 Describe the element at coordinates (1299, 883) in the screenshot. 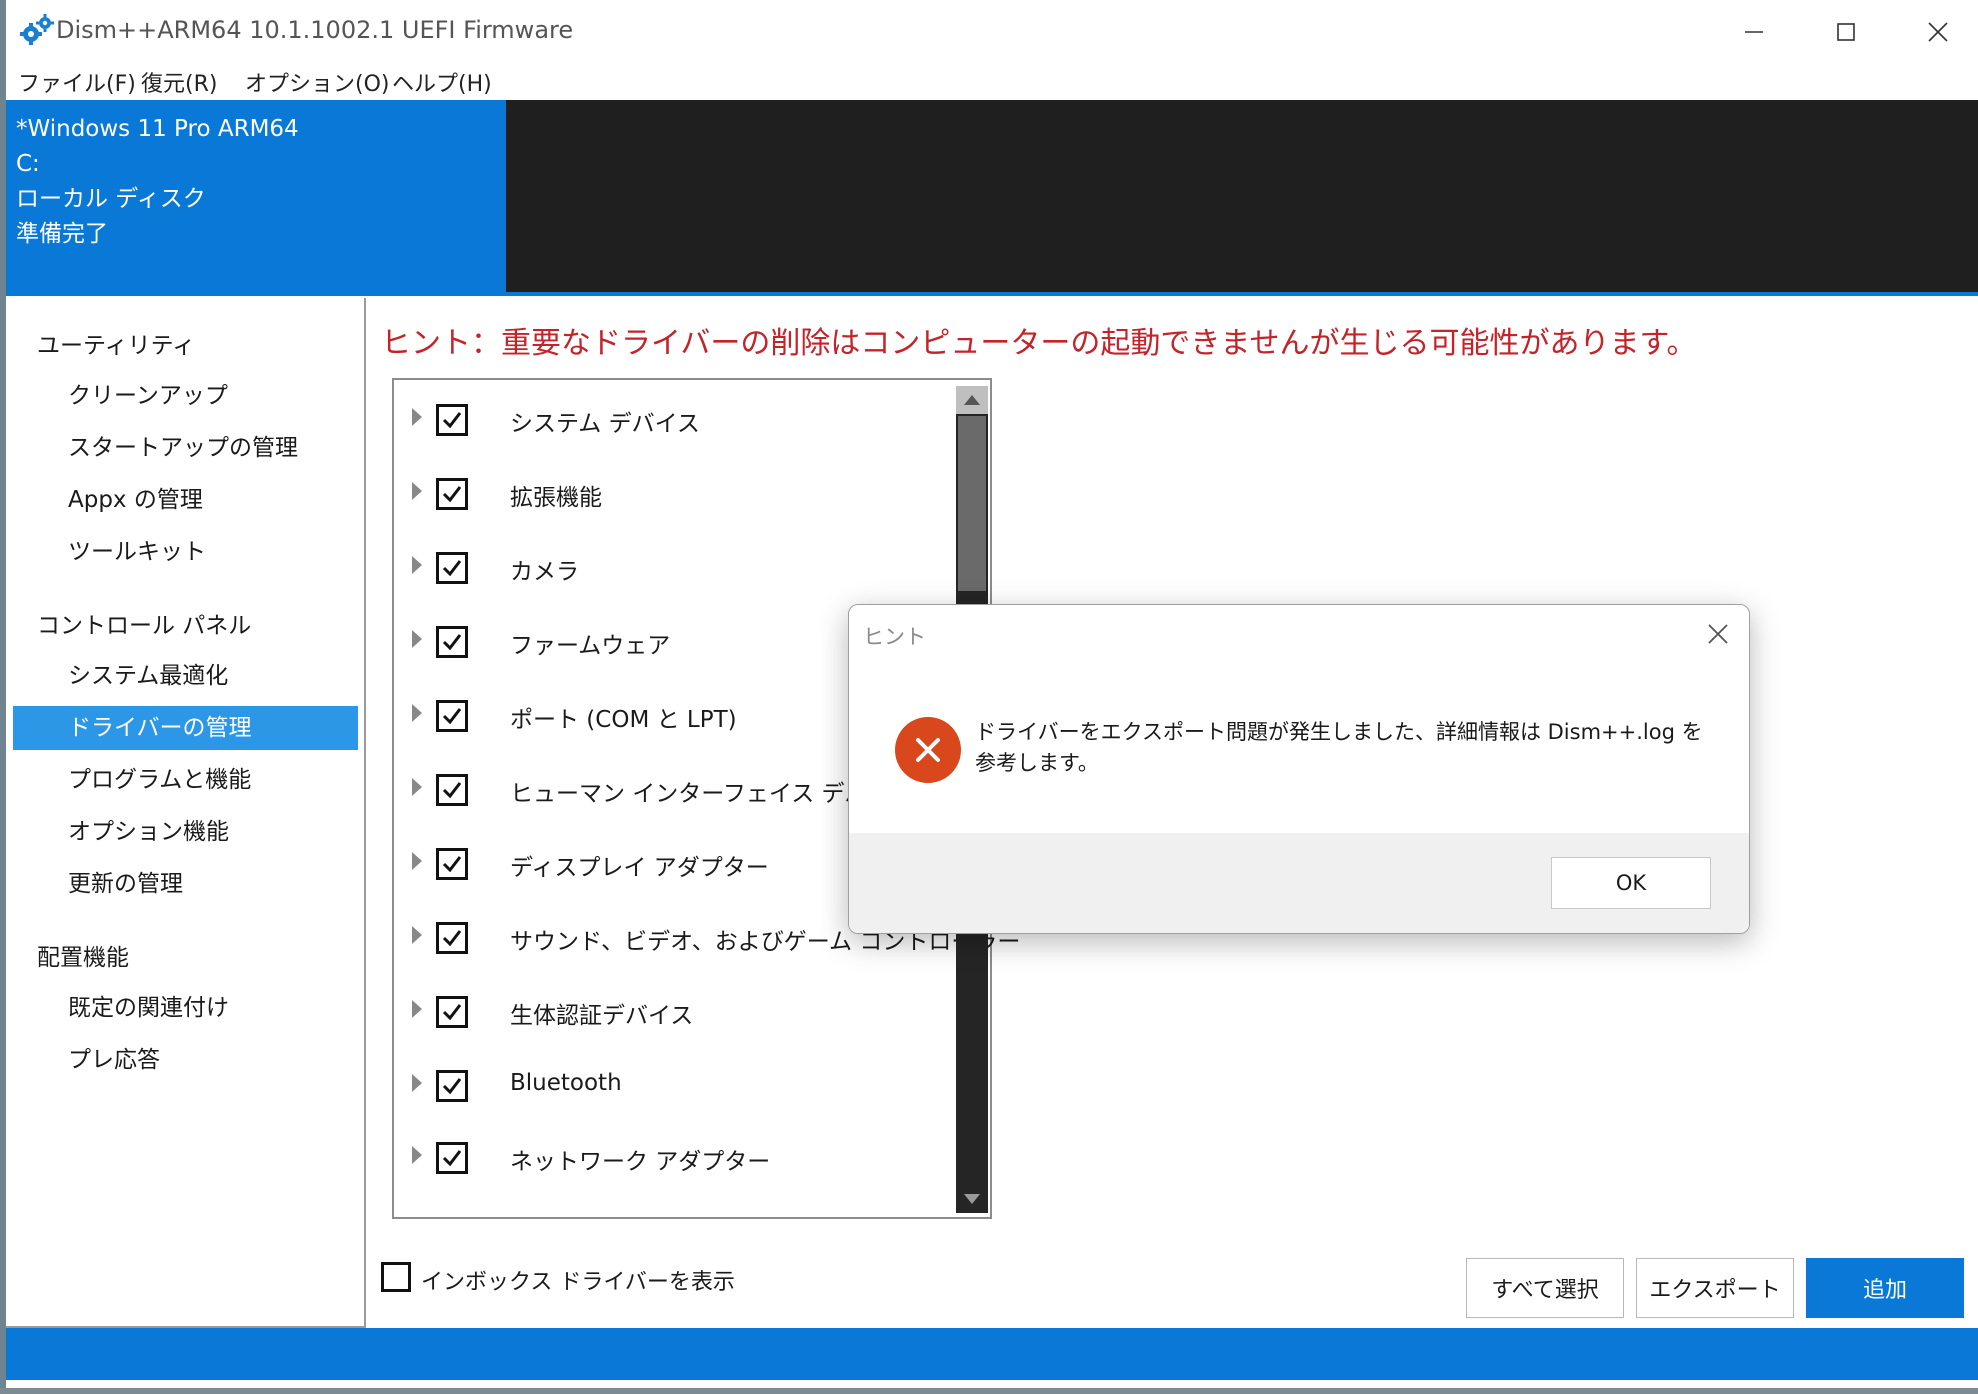

I see `dialog-footer: OK` at that location.